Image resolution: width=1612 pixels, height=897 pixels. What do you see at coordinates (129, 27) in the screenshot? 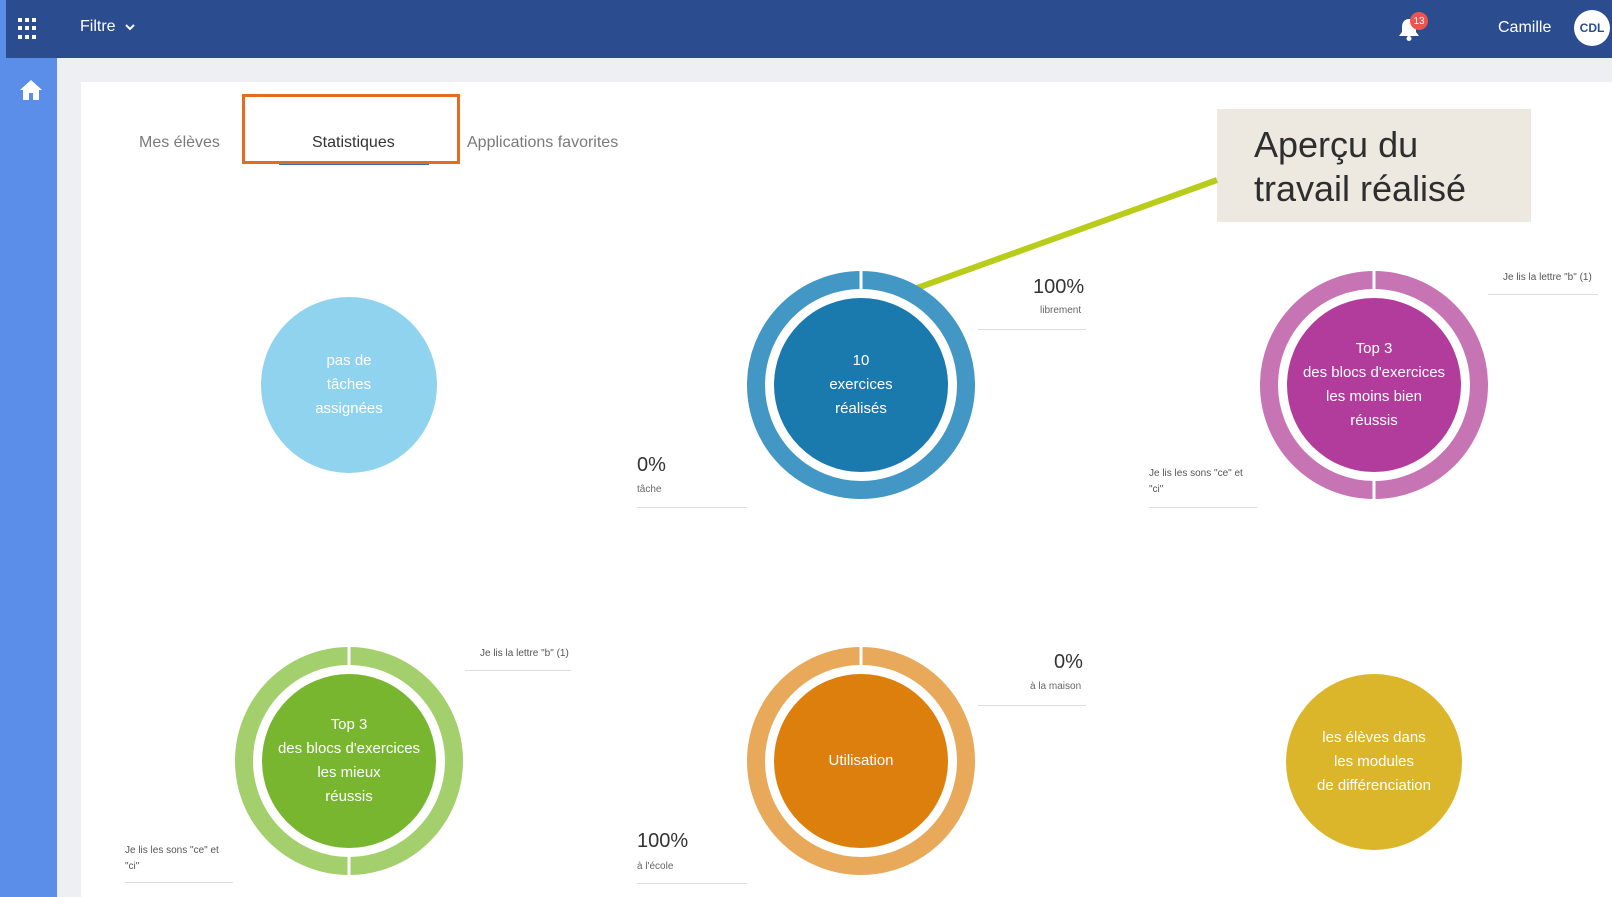
I see `chevron-down-icon` at bounding box center [129, 27].